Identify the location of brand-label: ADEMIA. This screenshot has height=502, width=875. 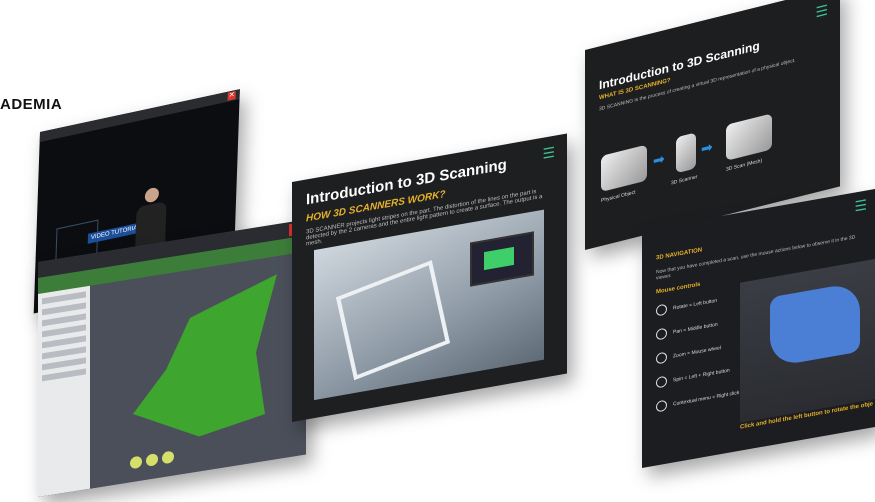
(31, 104).